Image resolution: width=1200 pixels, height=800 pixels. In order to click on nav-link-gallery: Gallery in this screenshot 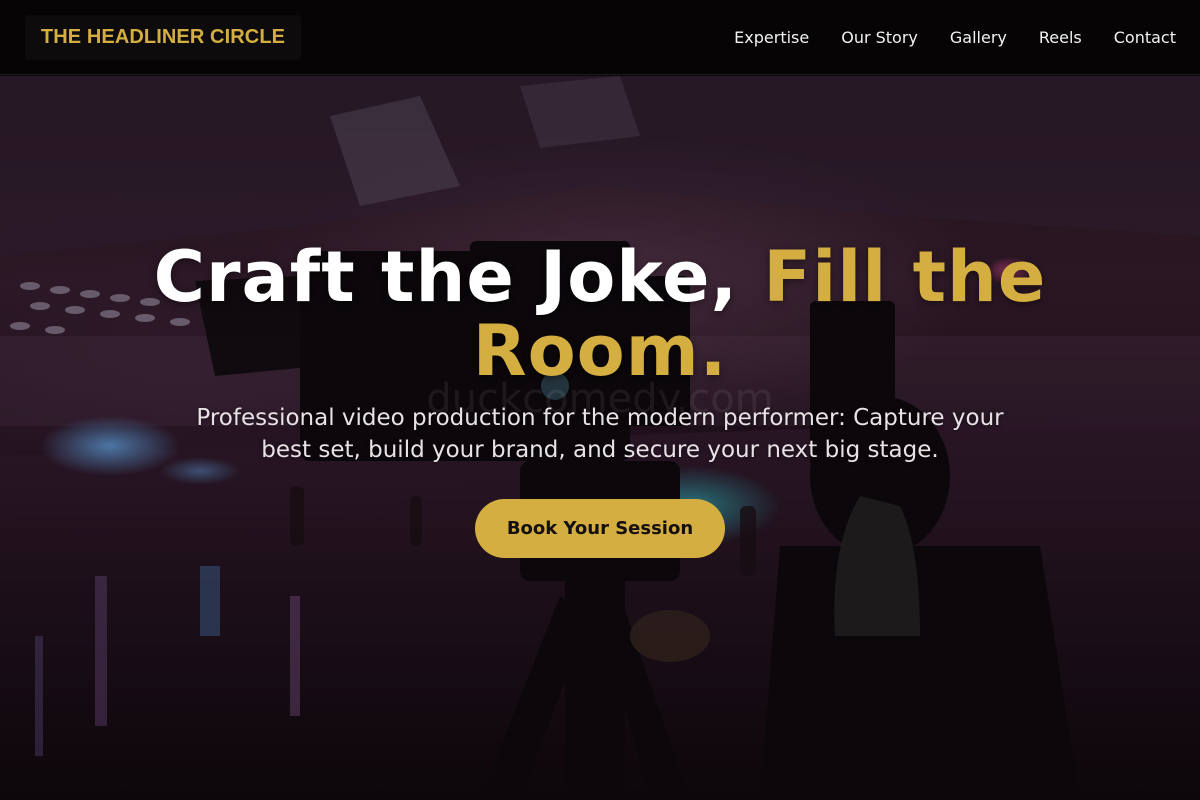, I will do `click(978, 37)`.